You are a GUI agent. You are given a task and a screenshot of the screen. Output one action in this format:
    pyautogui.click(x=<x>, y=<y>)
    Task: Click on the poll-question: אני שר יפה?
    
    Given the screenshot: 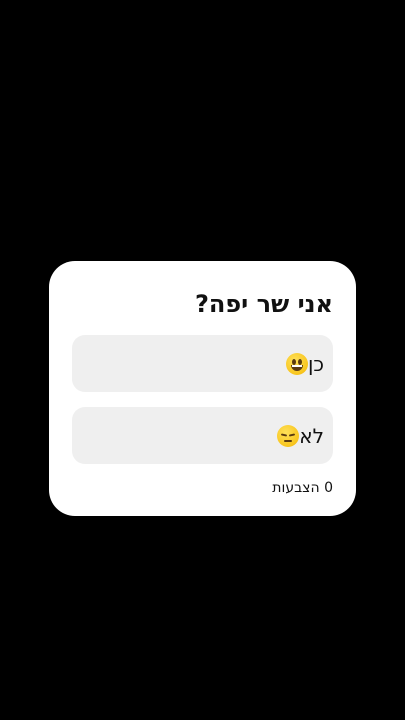 What is the action you would take?
    pyautogui.click(x=263, y=304)
    